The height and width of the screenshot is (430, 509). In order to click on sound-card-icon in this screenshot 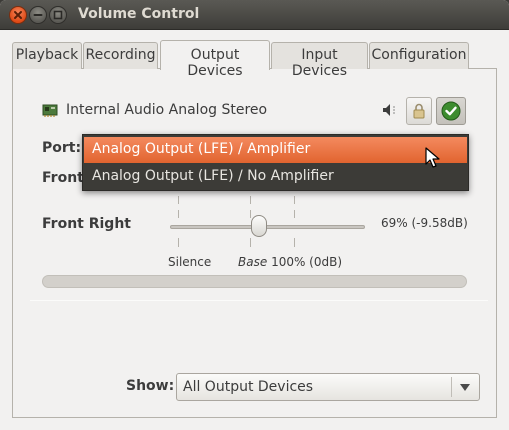, I will do `click(50, 110)`.